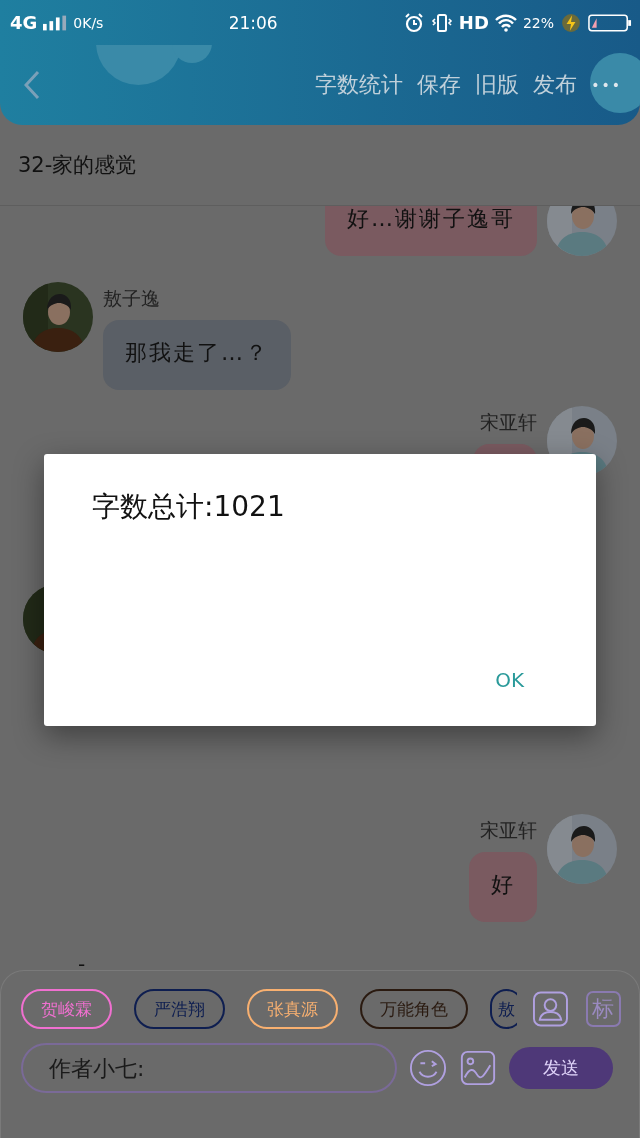 The height and width of the screenshot is (1138, 640). I want to click on header-action: 字数统计, so click(359, 85).